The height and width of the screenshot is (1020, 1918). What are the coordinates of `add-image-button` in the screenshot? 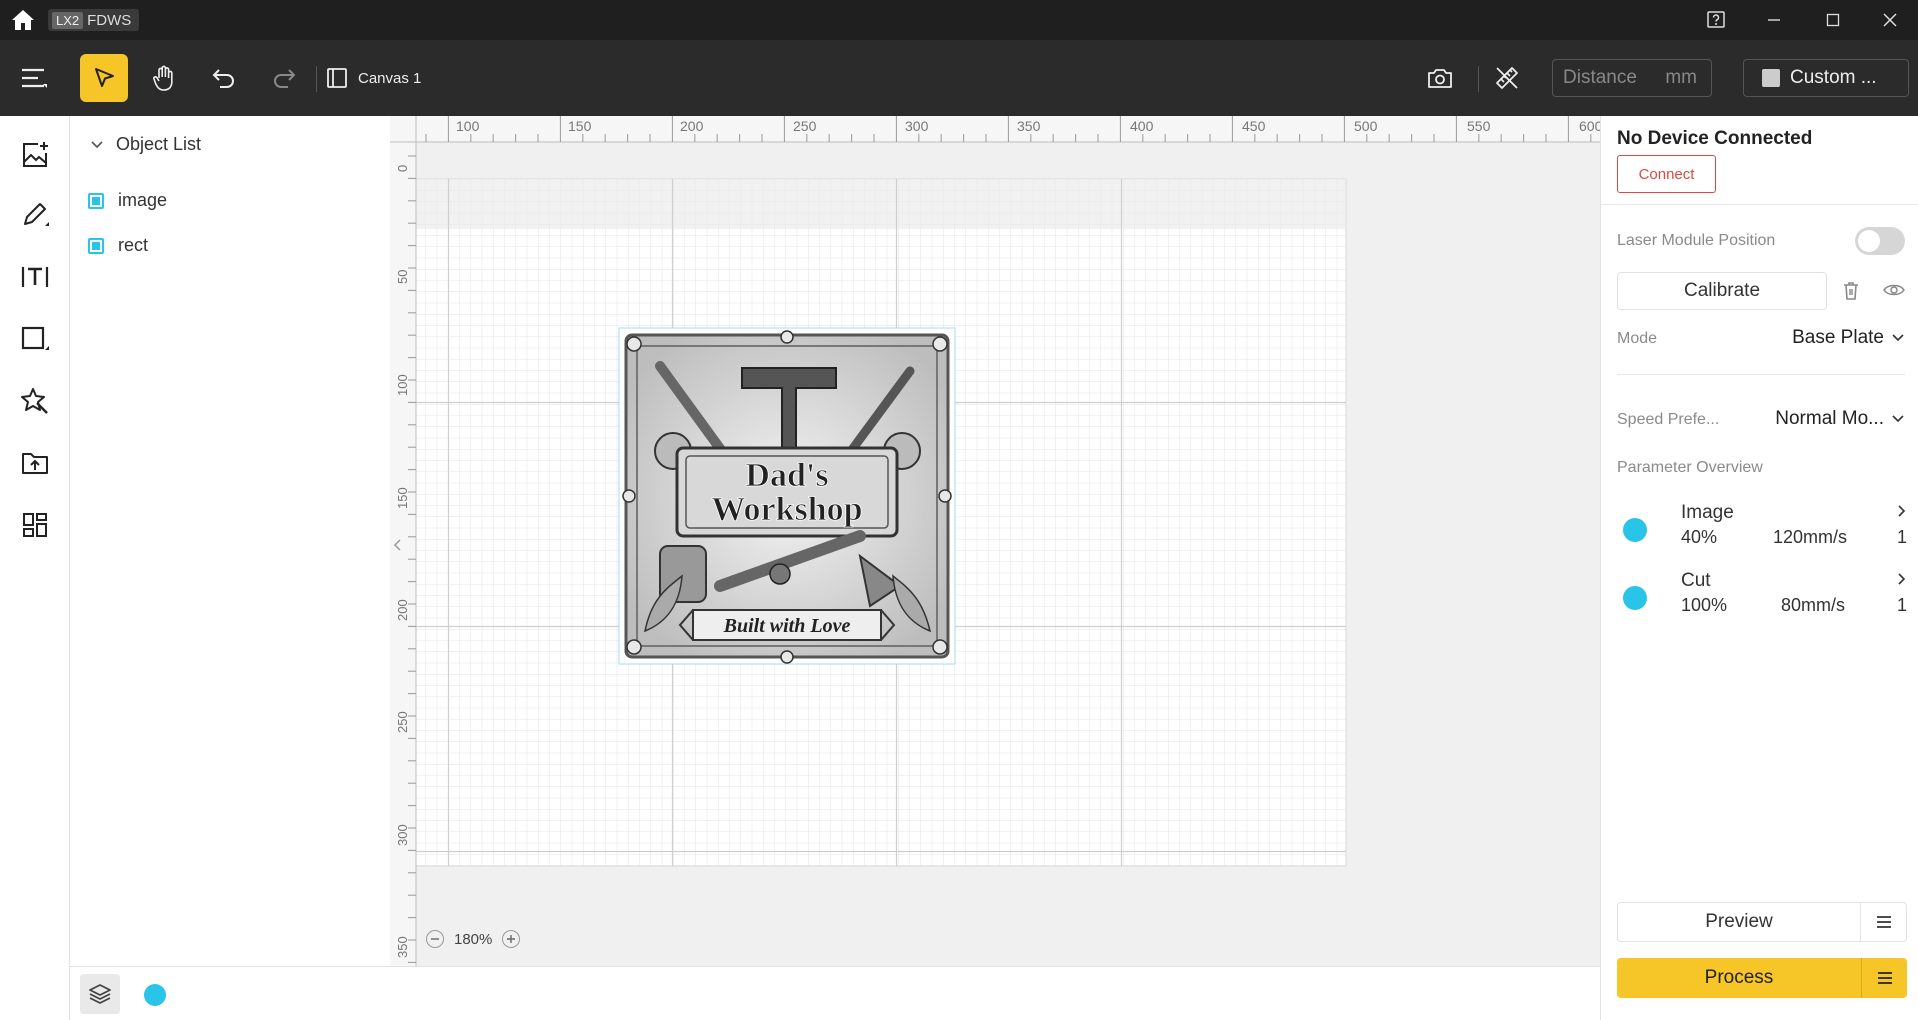 It's located at (35, 155).